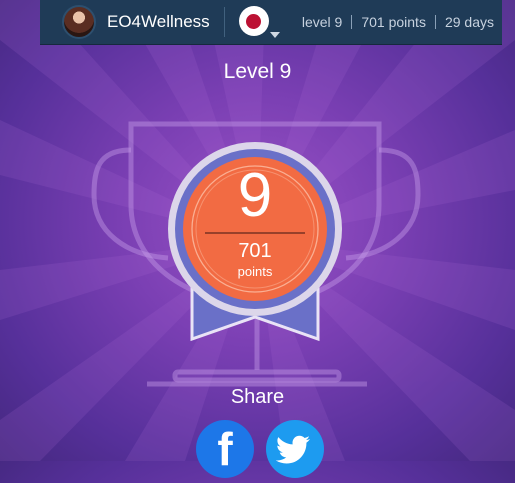  I want to click on chevron-down-icon, so click(274, 35).